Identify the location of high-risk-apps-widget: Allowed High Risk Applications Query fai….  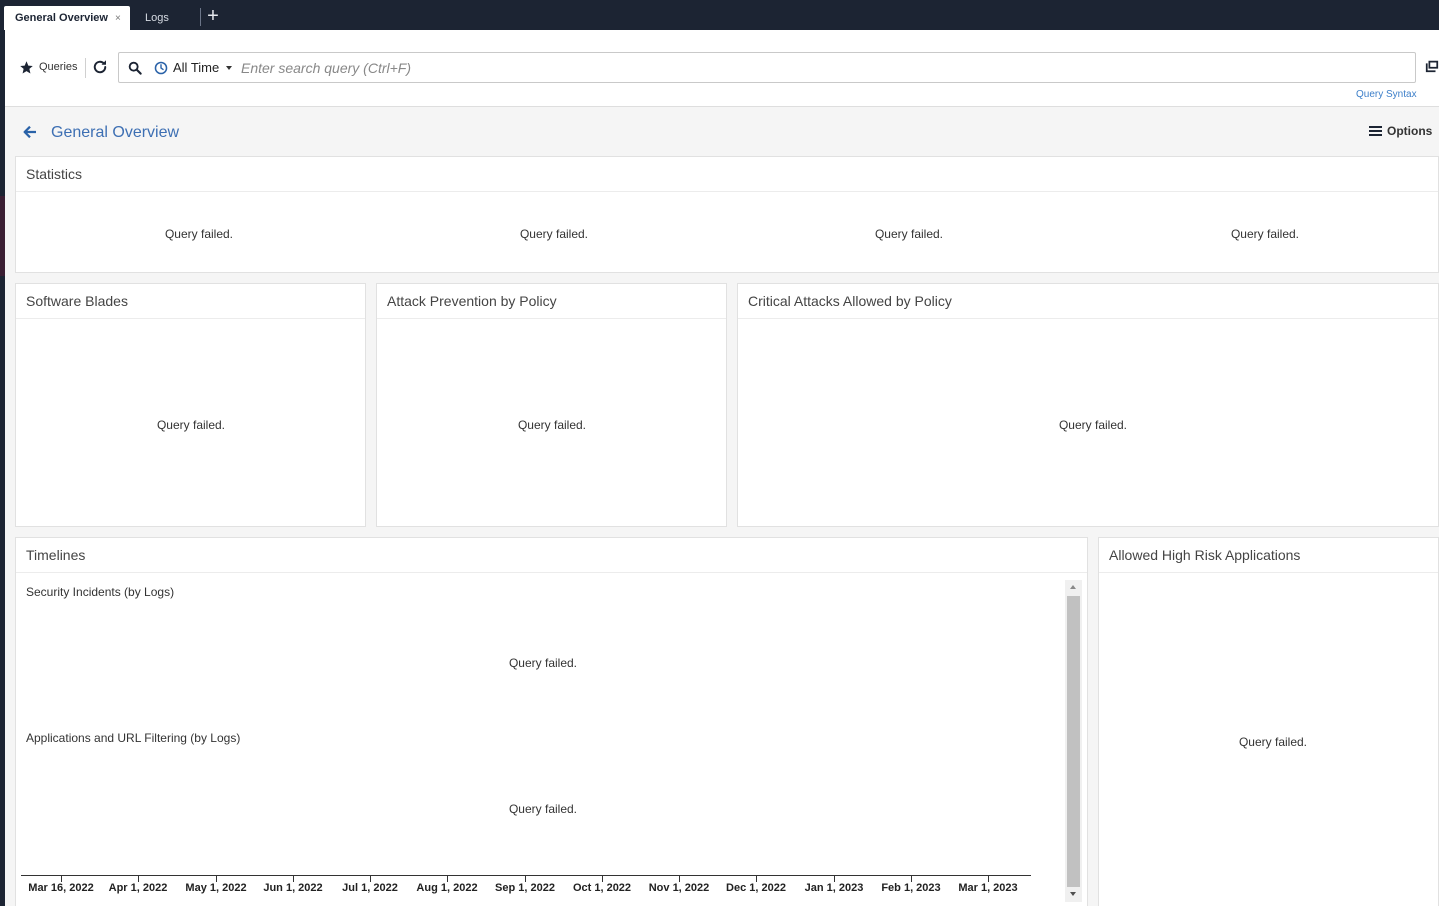
(1268, 721).